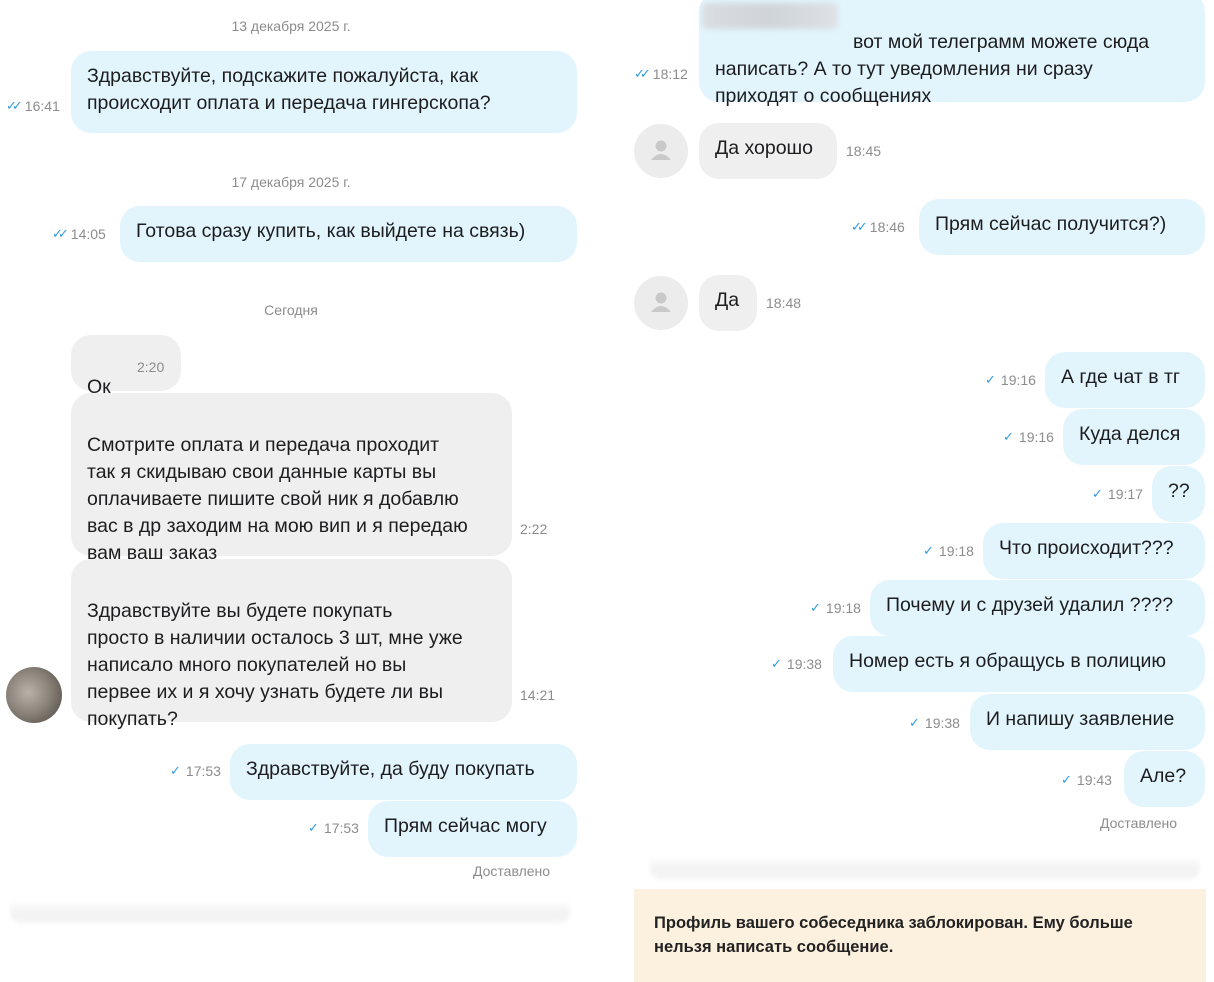 The image size is (1214, 982). Describe the element at coordinates (768, 151) in the screenshot. I see `incoming-message: Да хорошо` at that location.